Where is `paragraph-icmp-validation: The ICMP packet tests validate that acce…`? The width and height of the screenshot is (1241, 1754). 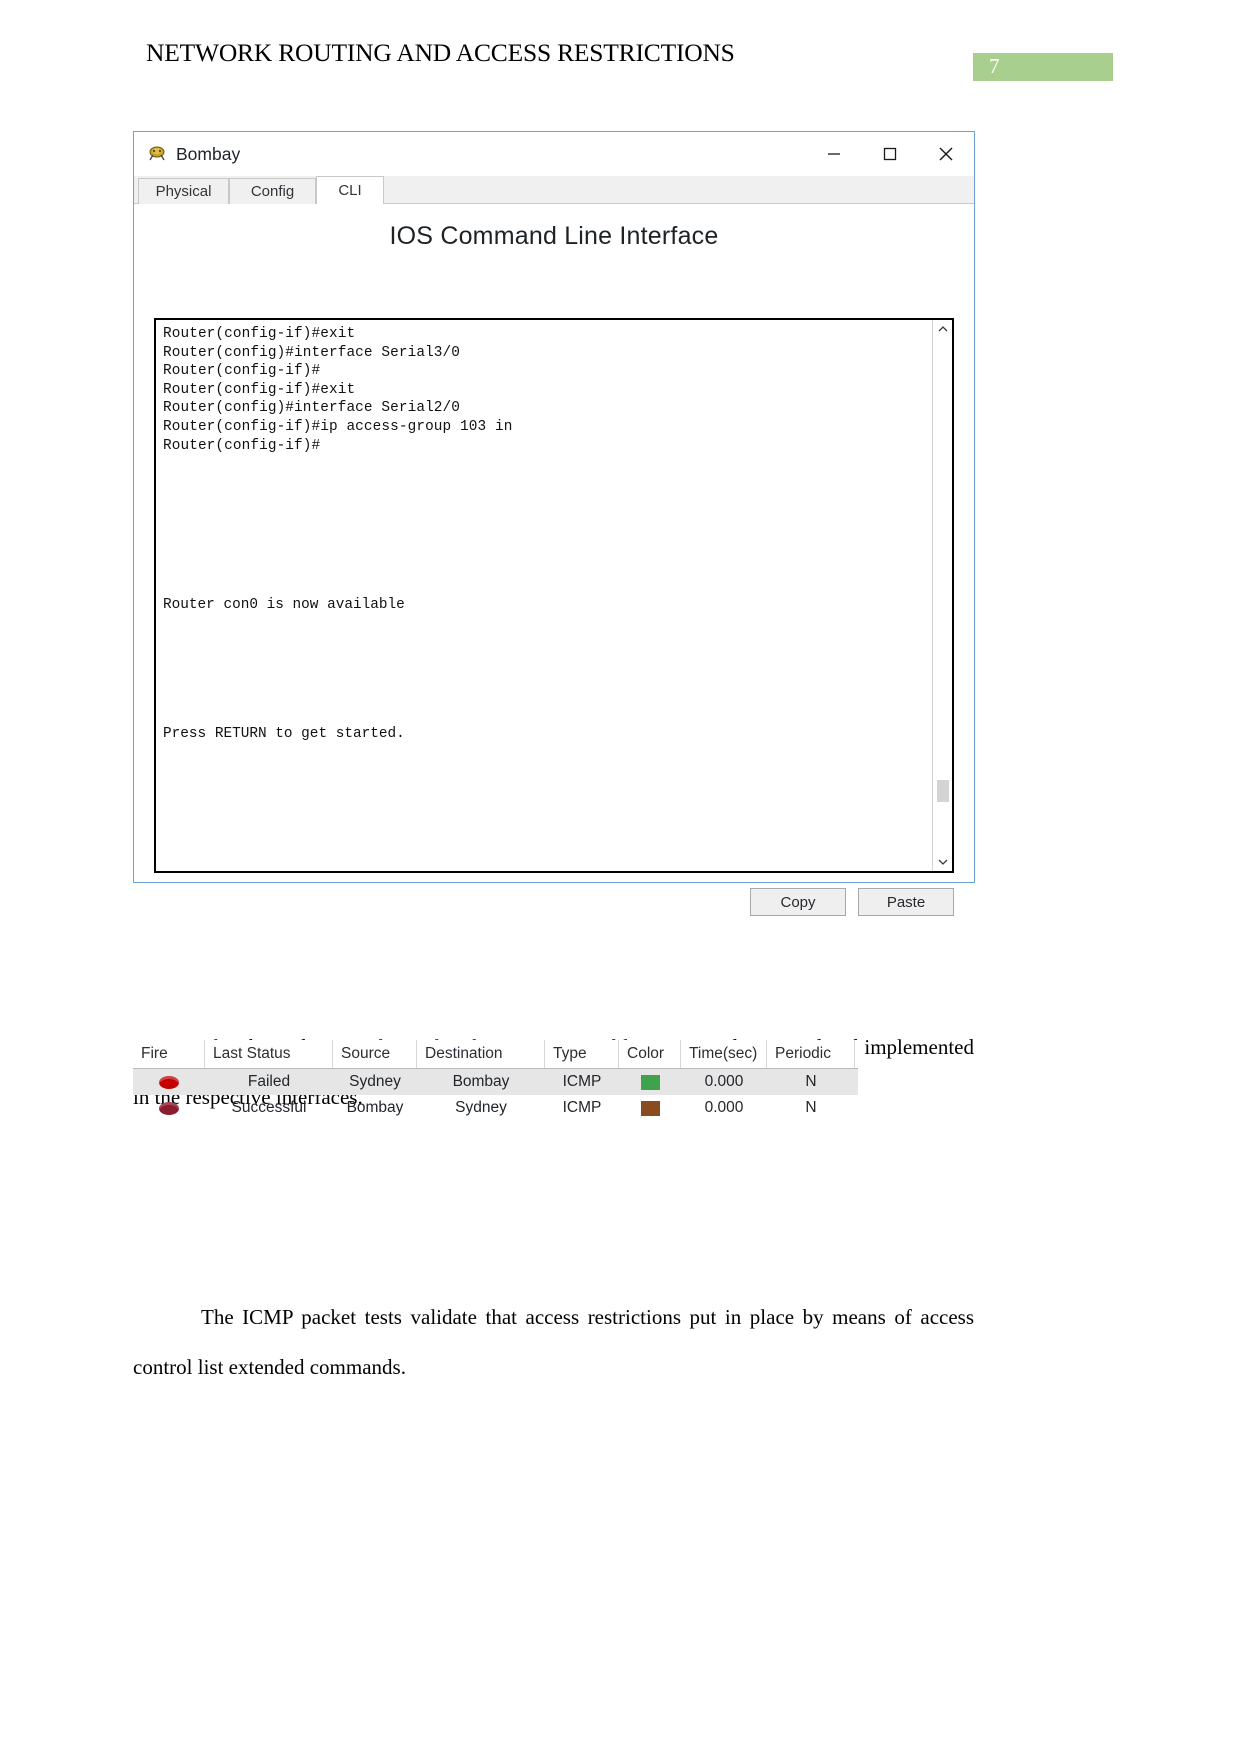 paragraph-icmp-validation: The ICMP packet tests validate that acce… is located at coordinates (553, 1342).